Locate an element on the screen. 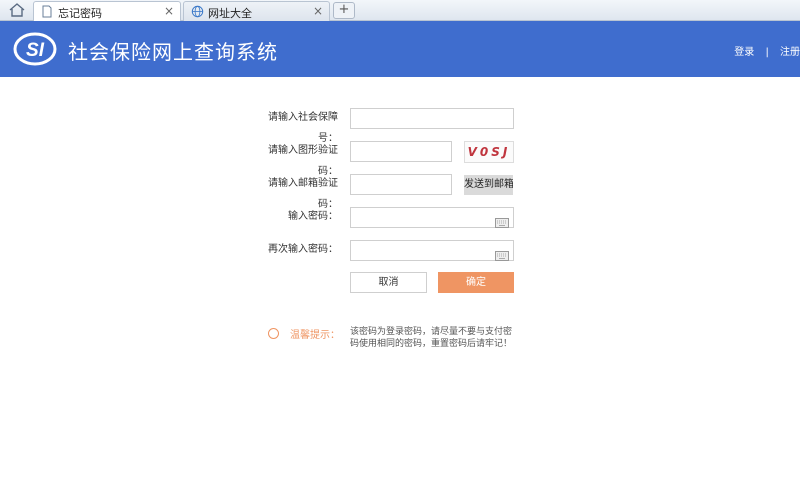 This screenshot has width=800, height=491. globe-icon is located at coordinates (197, 11).